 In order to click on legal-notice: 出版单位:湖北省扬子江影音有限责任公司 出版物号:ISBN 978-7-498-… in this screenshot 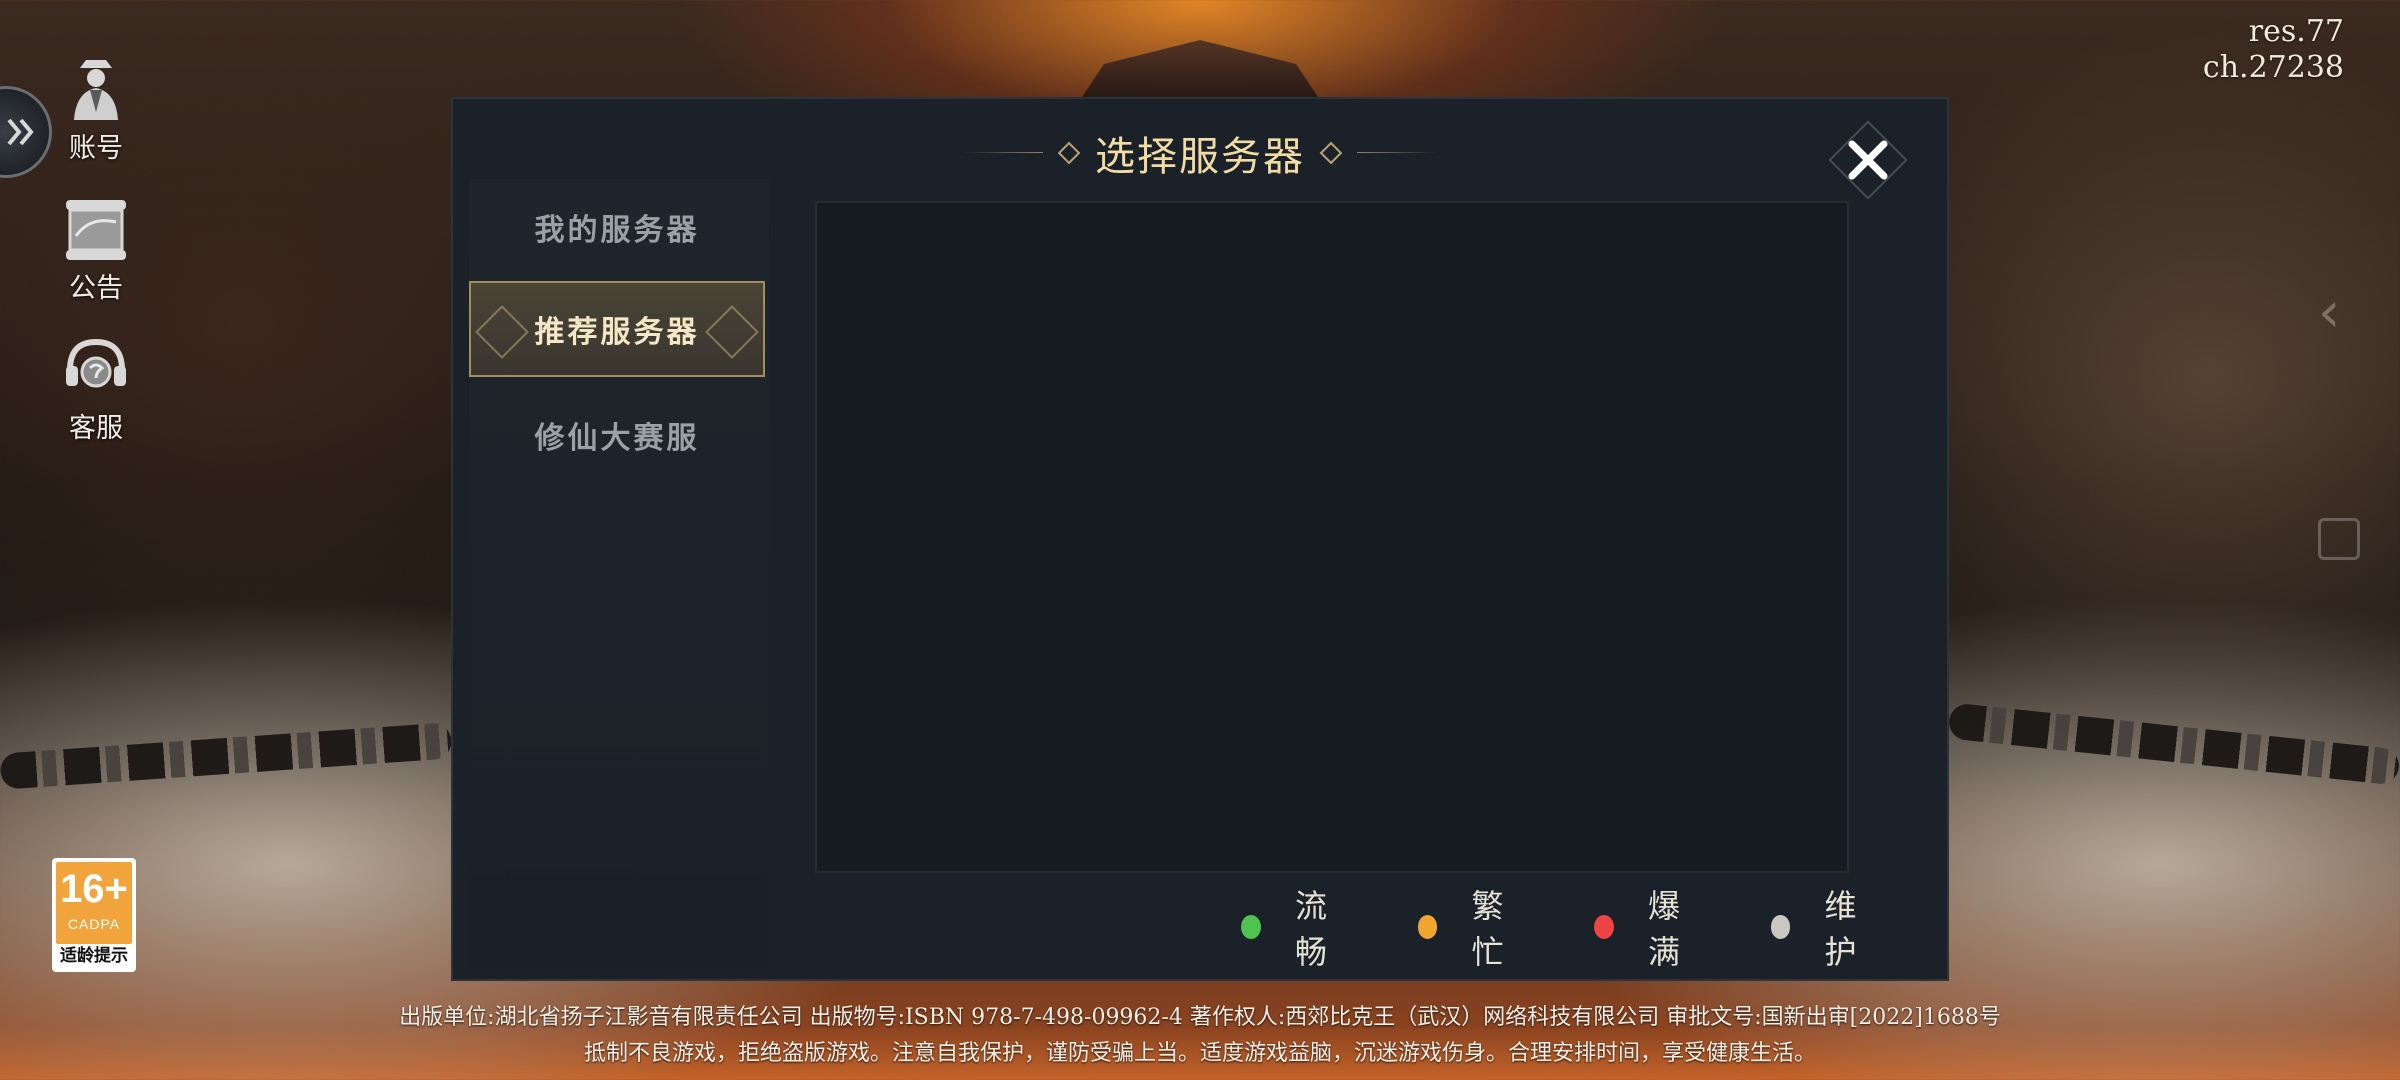, I will do `click(1200, 1036)`.